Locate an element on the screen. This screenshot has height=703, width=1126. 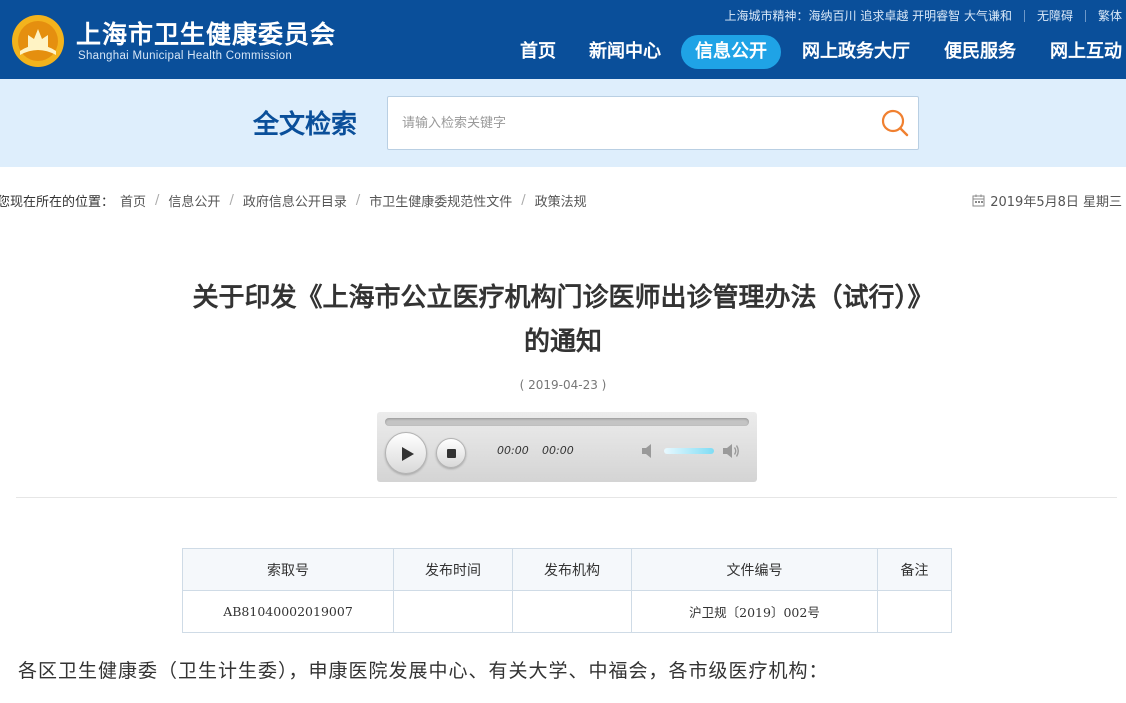
play-button is located at coordinates (406, 453).